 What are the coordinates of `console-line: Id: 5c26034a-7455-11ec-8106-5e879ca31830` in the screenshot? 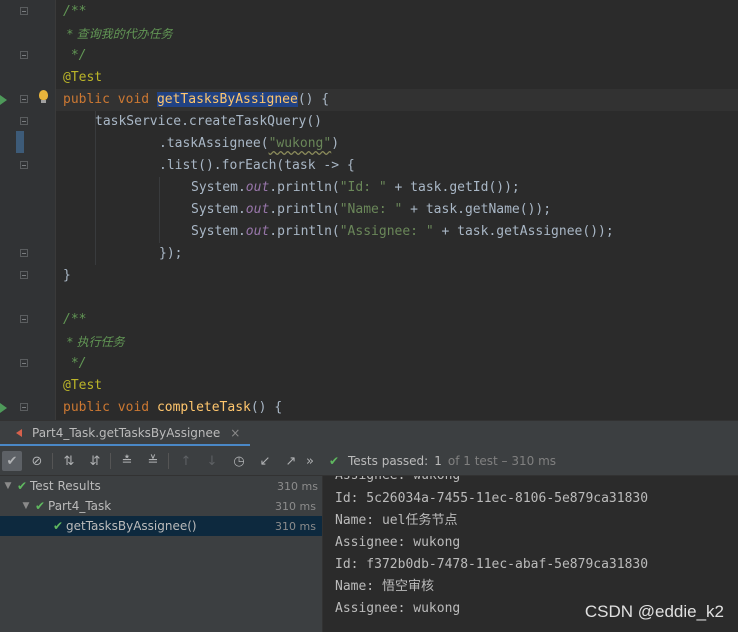 It's located at (492, 498).